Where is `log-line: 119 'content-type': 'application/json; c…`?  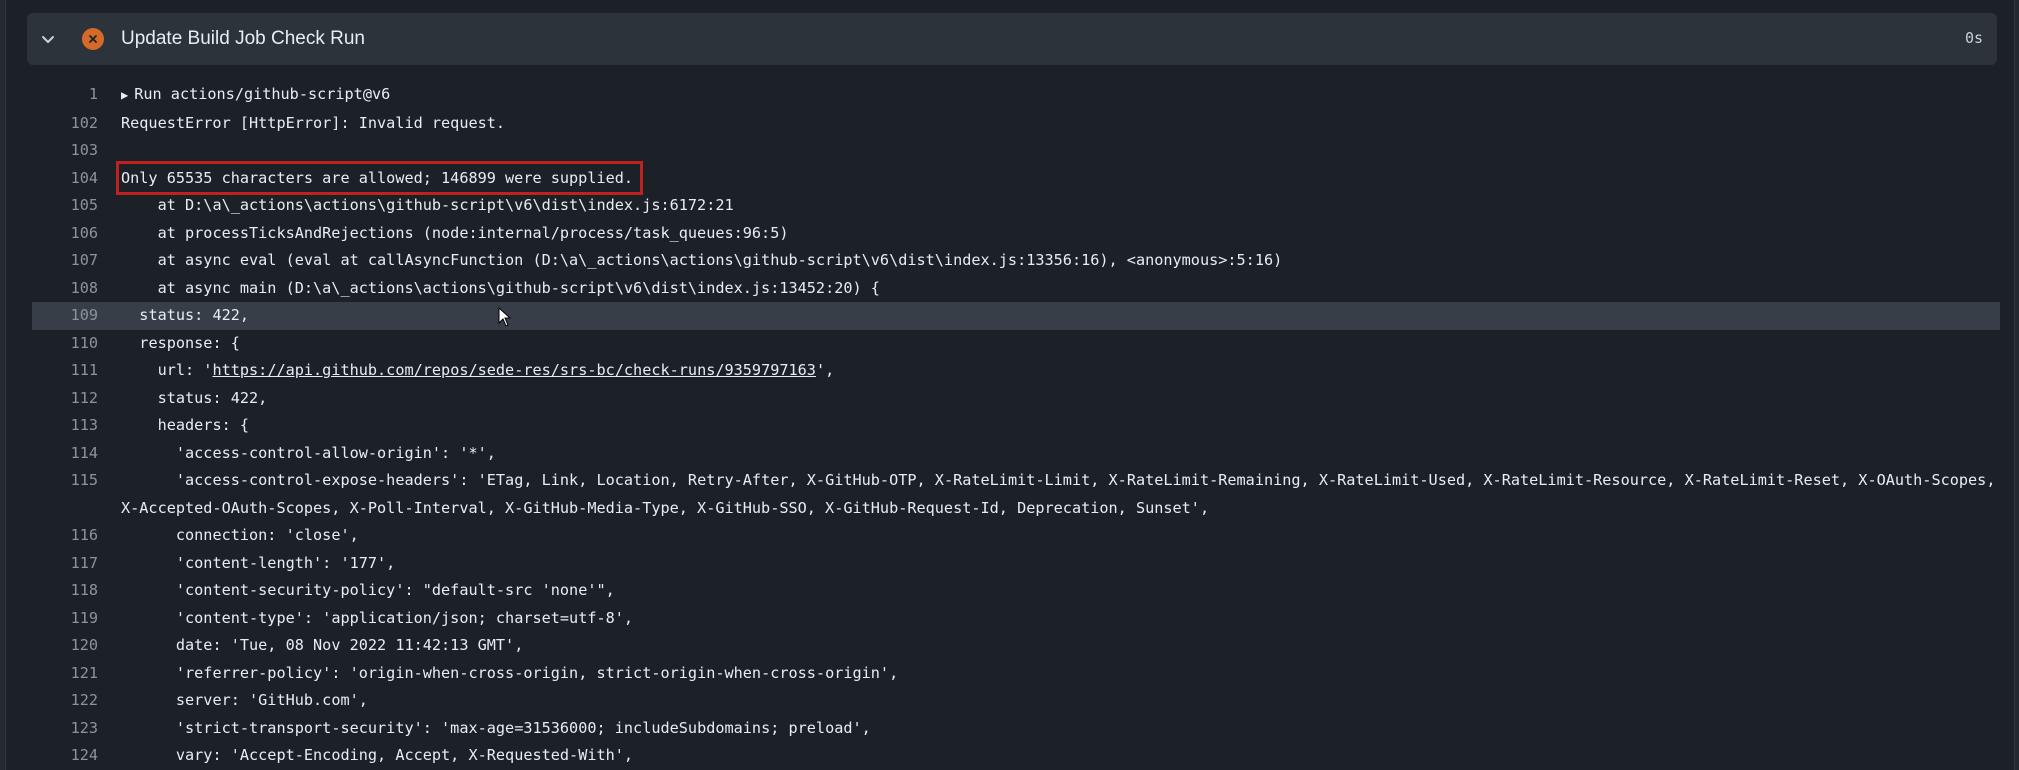
log-line: 119 'content-type': 'application/json; c… is located at coordinates (1016, 619).